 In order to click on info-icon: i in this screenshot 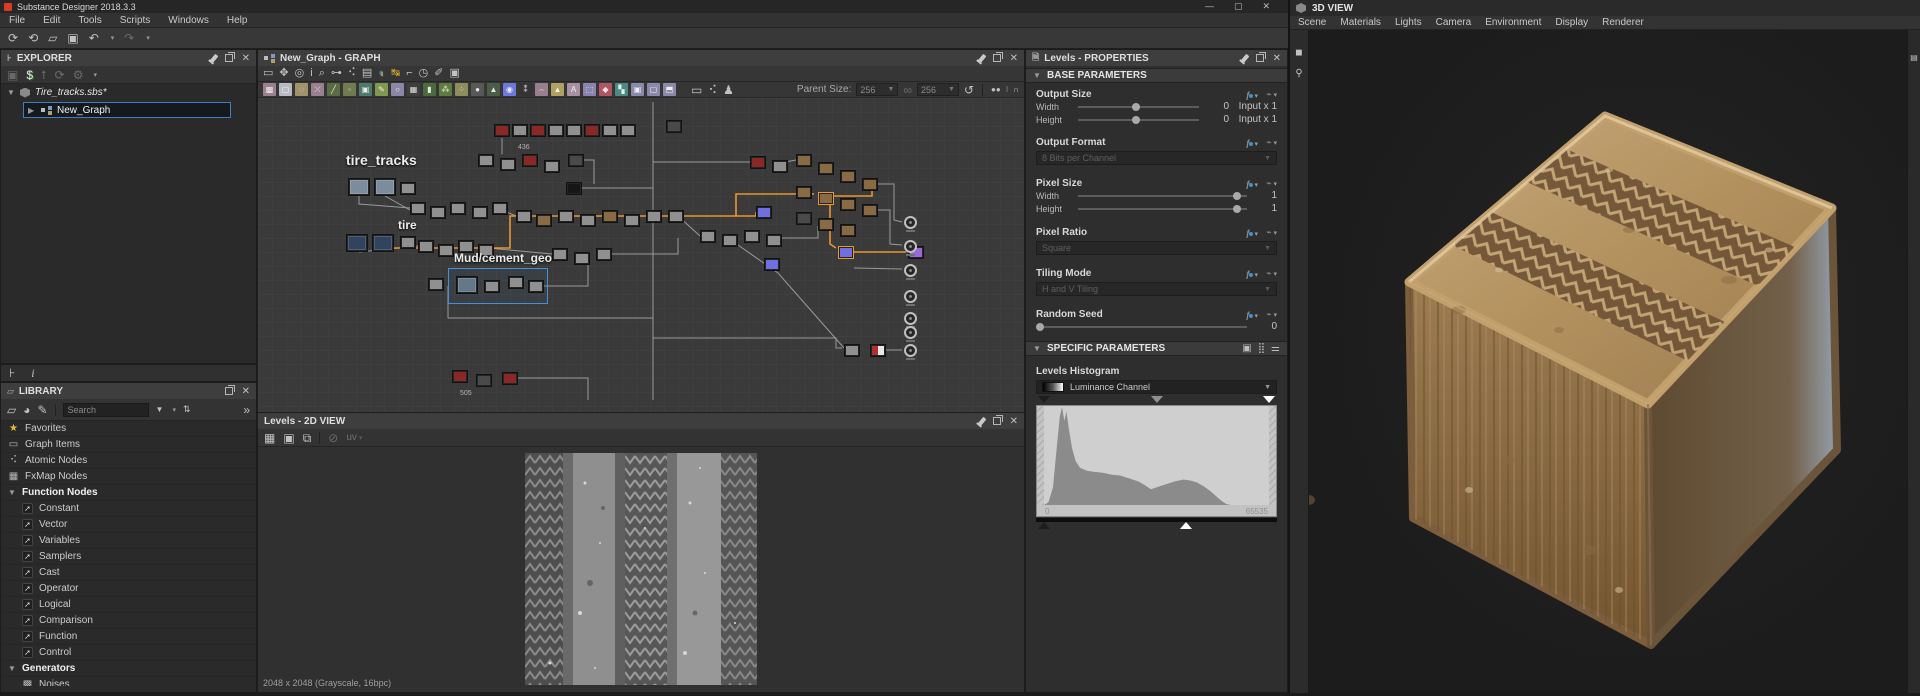, I will do `click(311, 73)`.